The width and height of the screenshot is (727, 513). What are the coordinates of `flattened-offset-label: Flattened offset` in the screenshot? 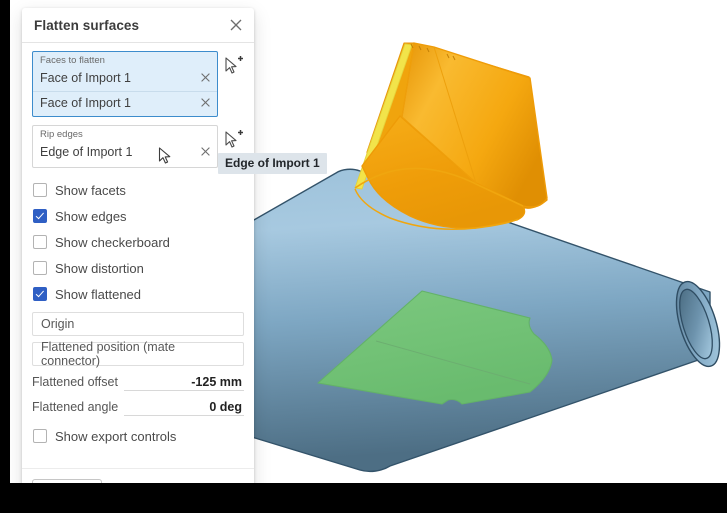 It's located at (75, 382).